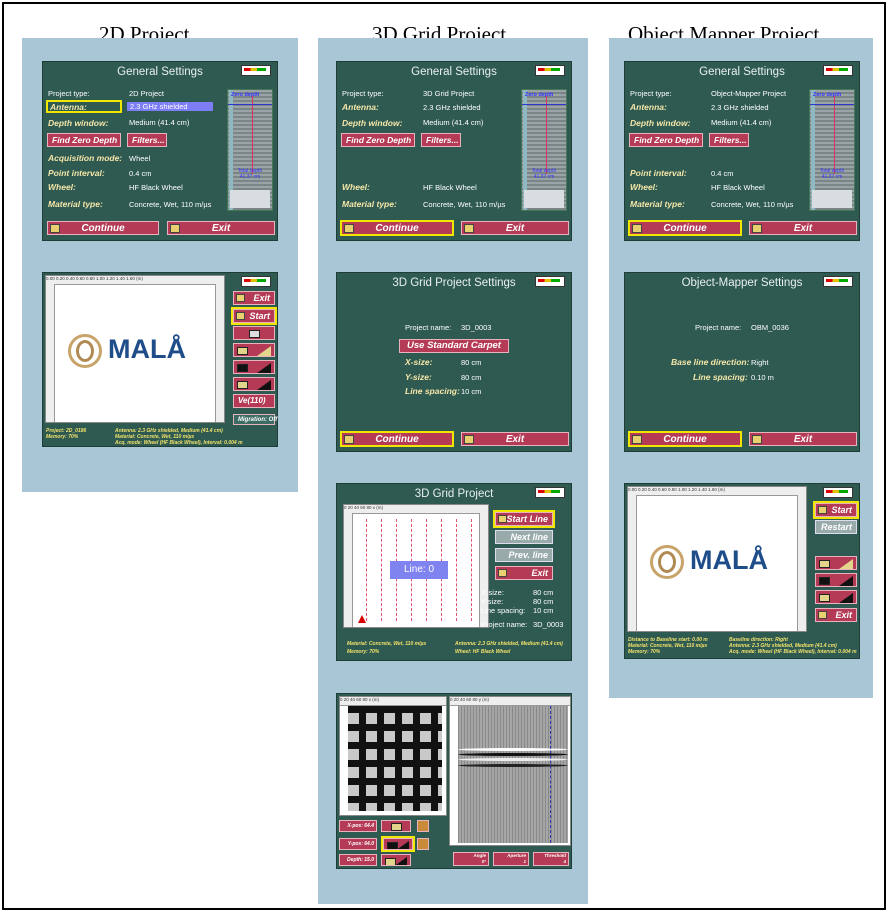 This screenshot has width=890, height=914. What do you see at coordinates (62, 187) in the screenshot?
I see `wheel-label: Wheel:` at bounding box center [62, 187].